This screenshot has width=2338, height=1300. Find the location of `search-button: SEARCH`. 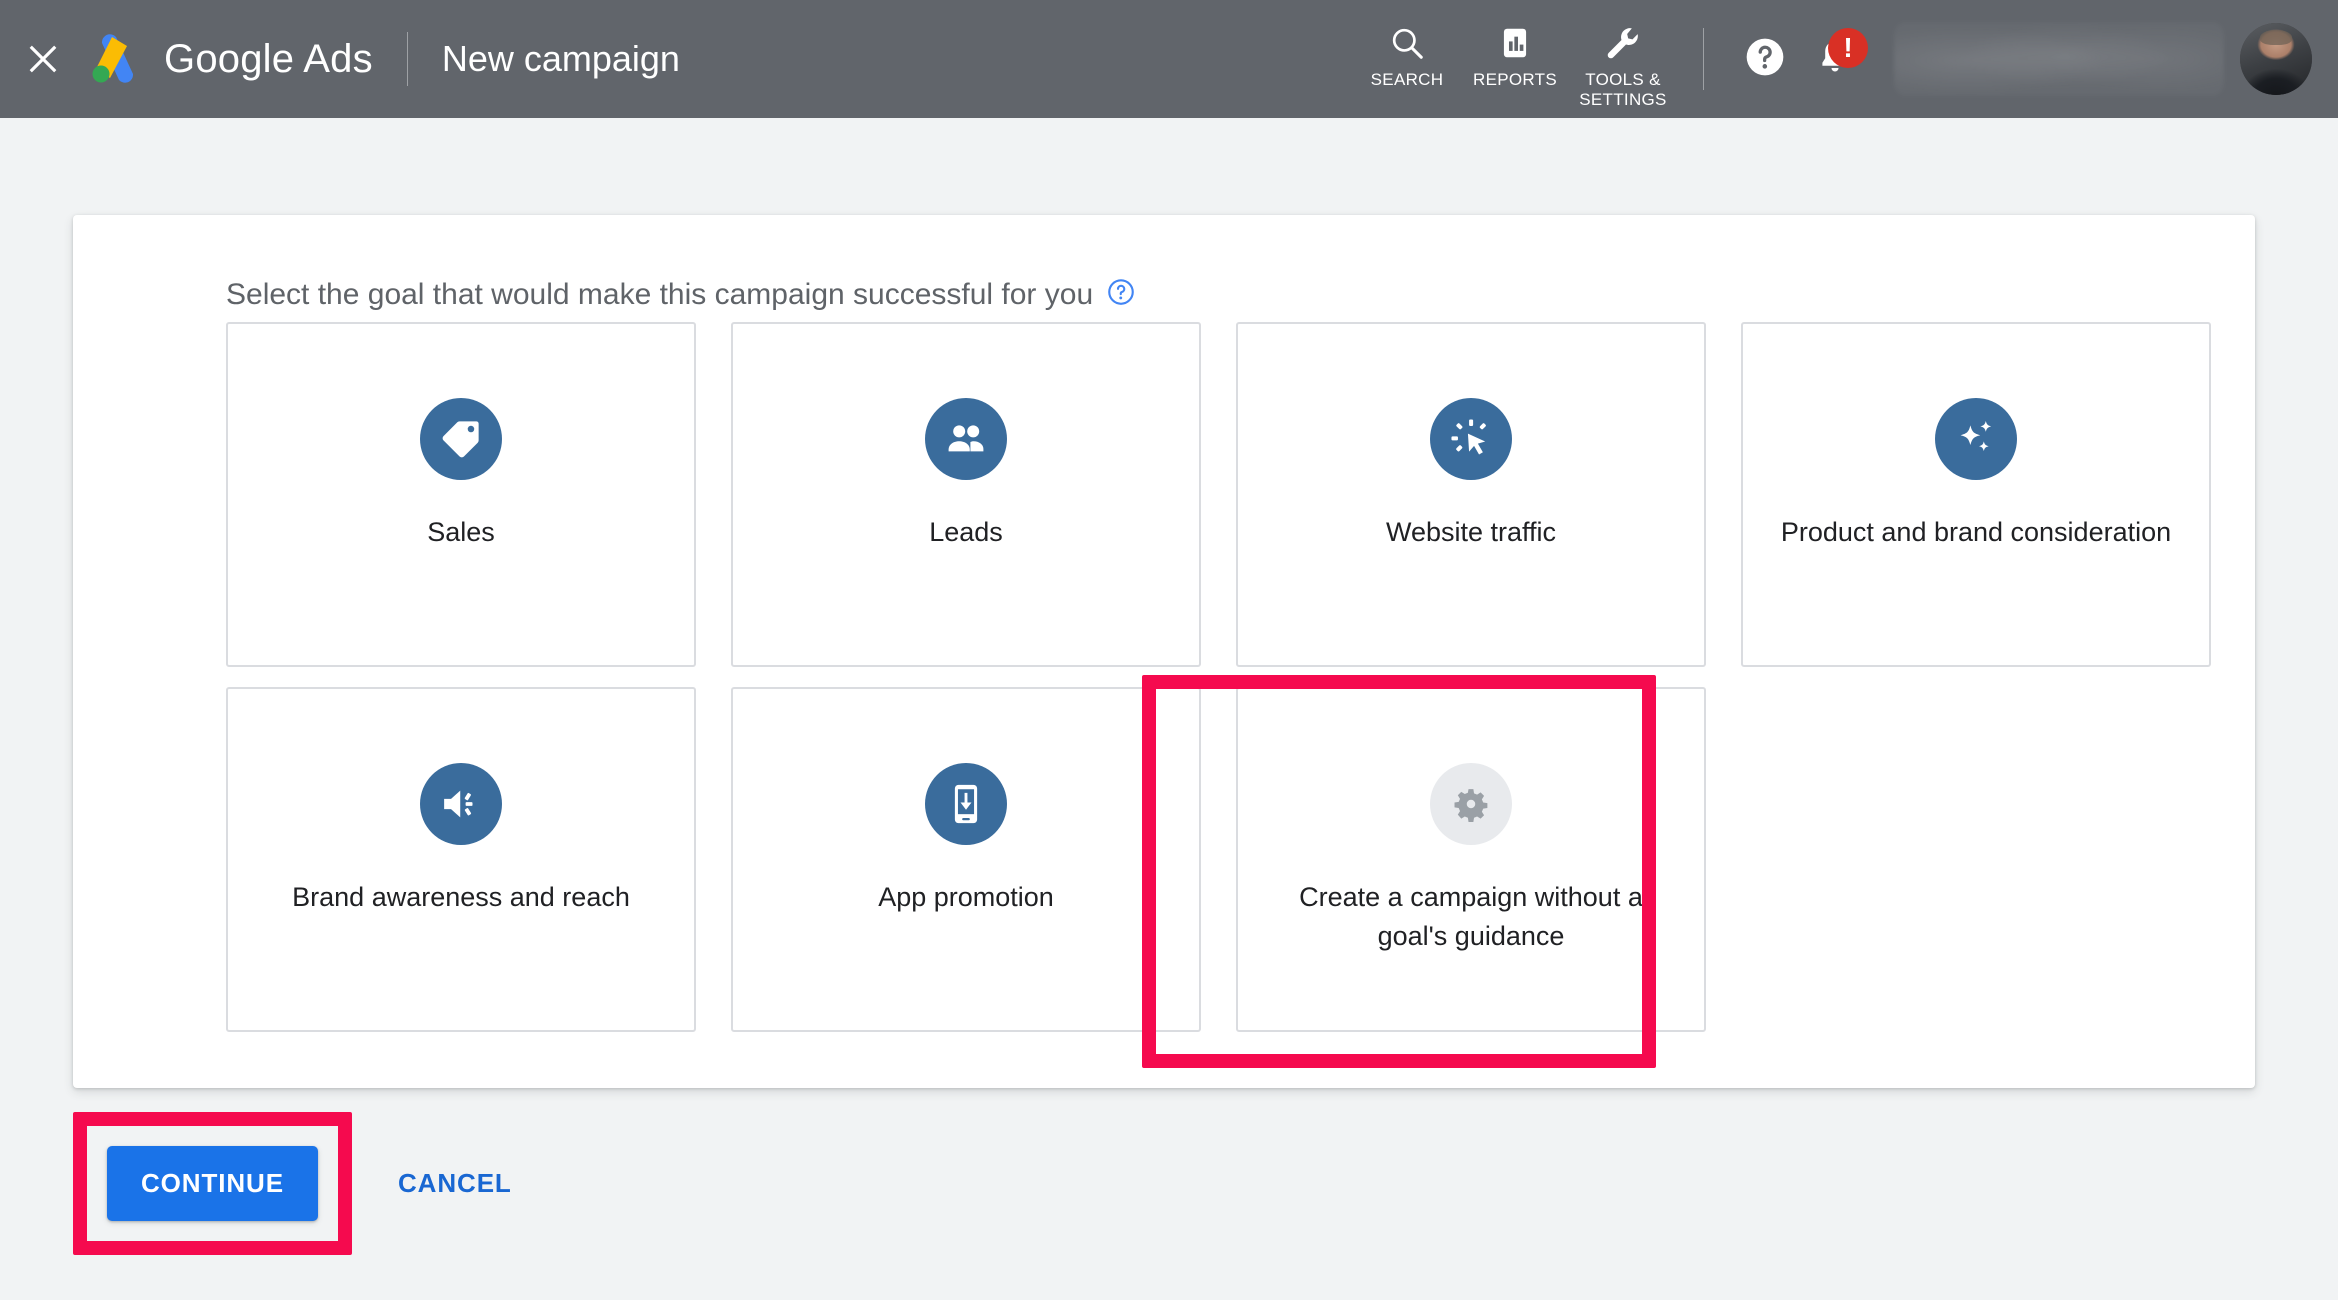

search-button: SEARCH is located at coordinates (1407, 49).